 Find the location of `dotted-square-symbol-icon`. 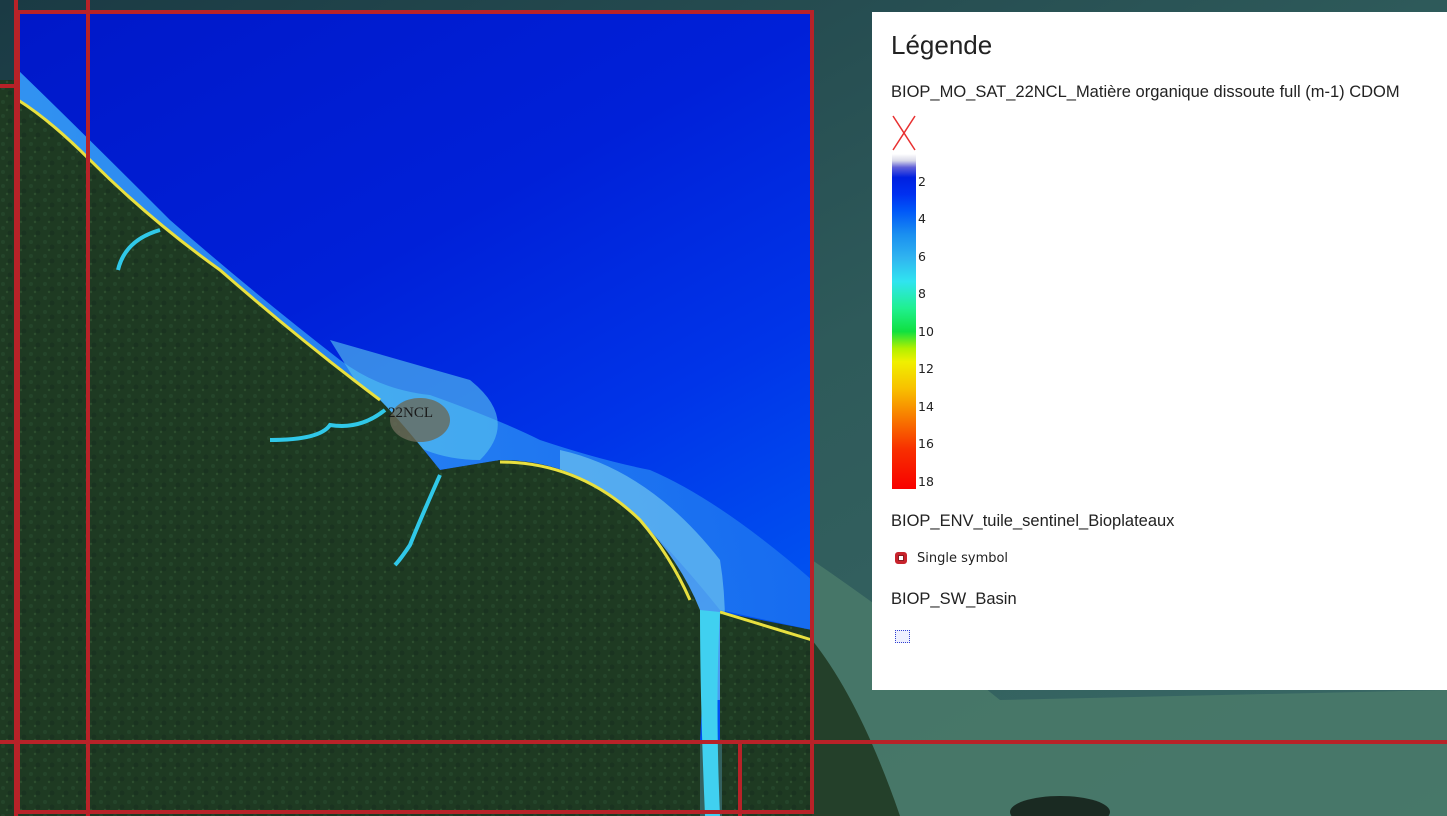

dotted-square-symbol-icon is located at coordinates (902, 636).